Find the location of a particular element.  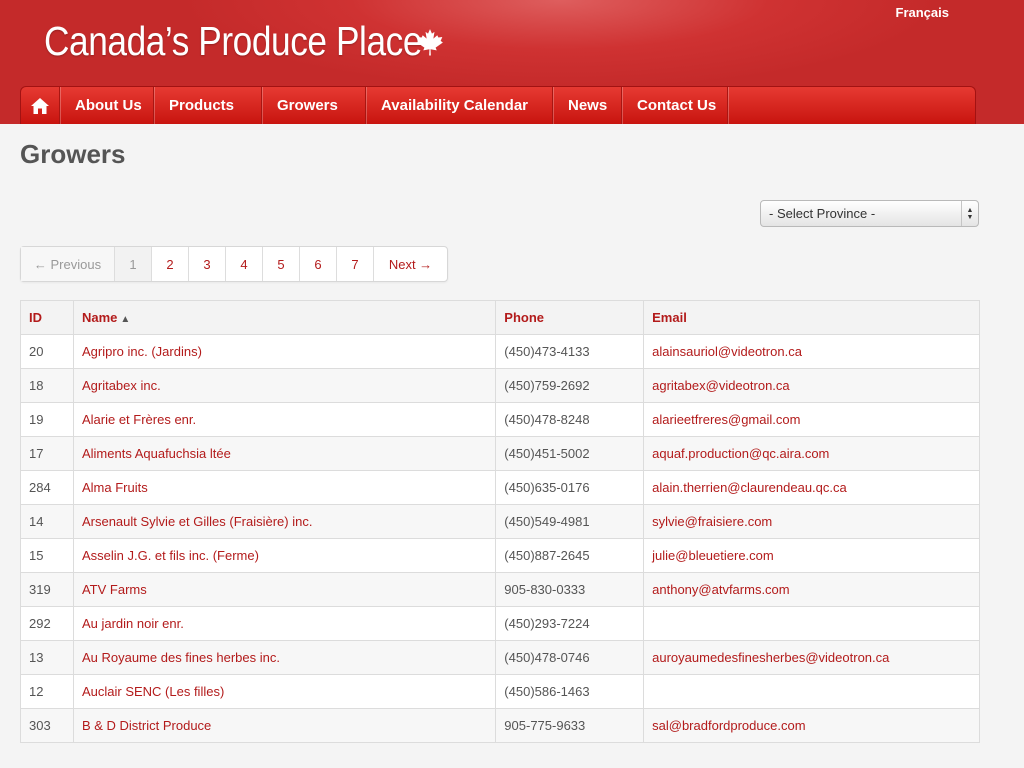

cell-email: alain.therrien@claurendeau.qc.ca is located at coordinates (811, 487).